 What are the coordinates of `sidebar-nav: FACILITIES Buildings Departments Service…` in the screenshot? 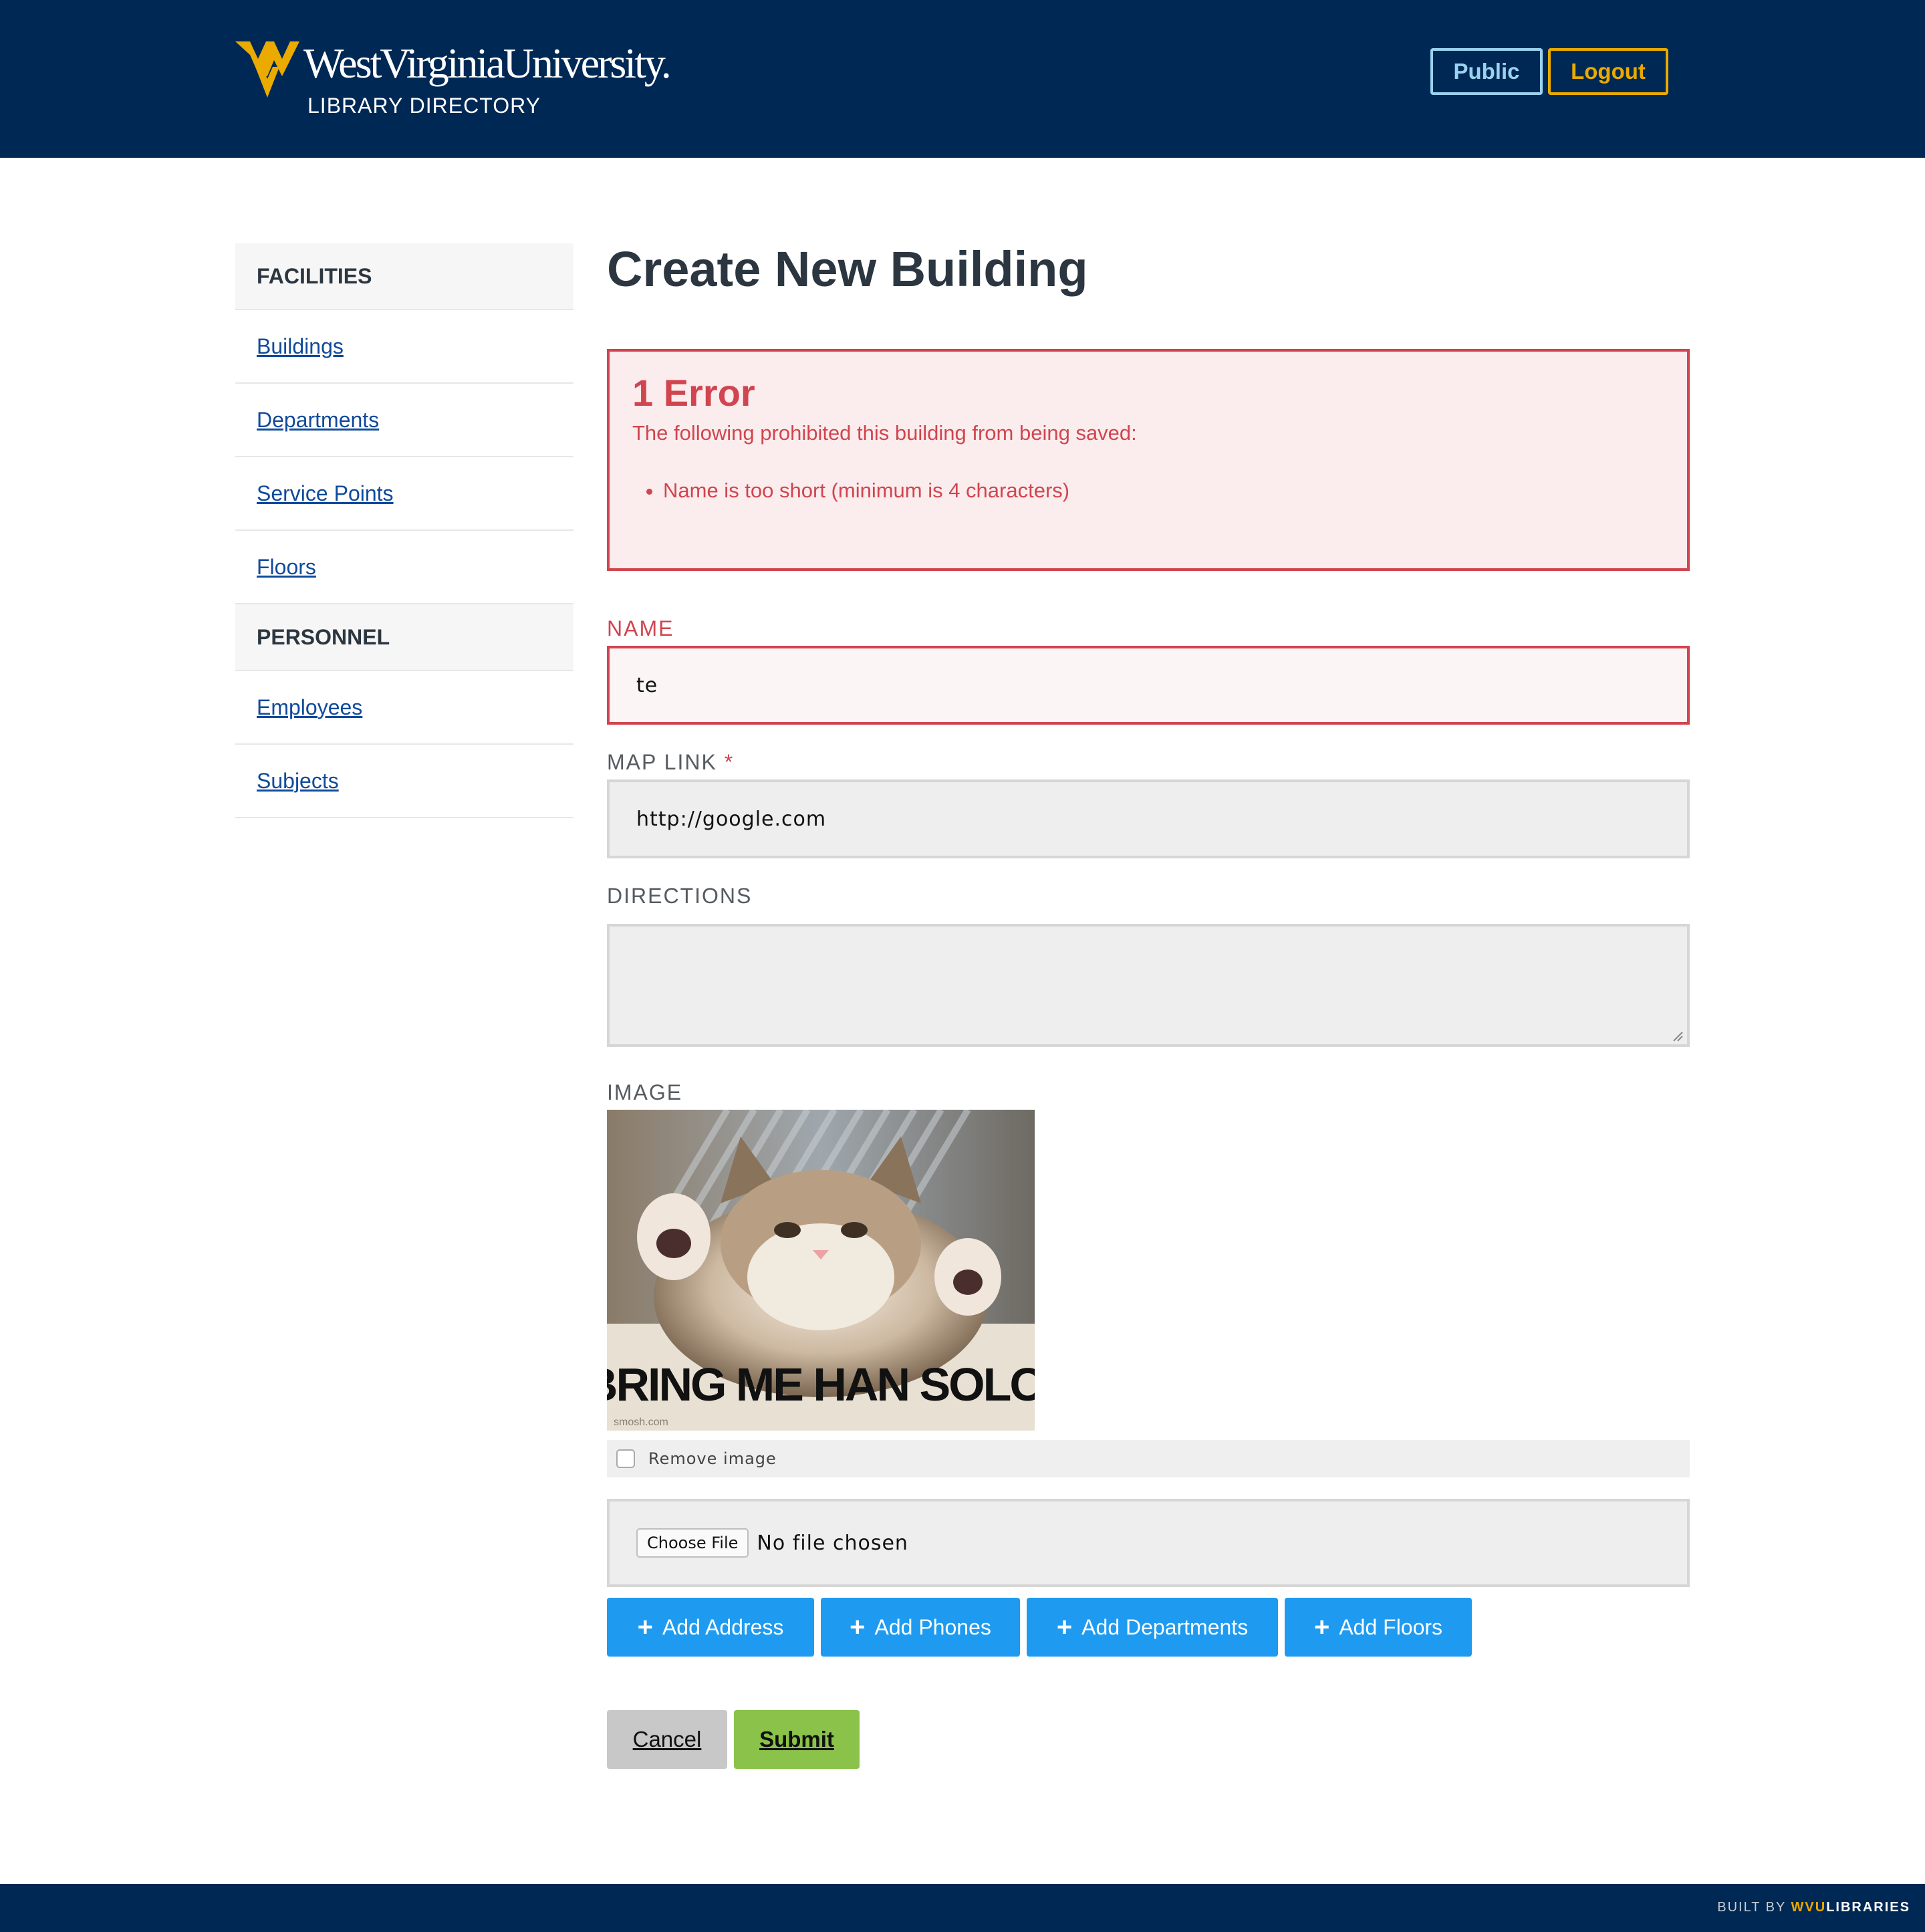 It's located at (404, 530).